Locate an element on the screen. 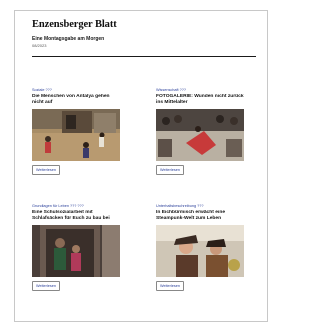 This screenshot has height=327, width=320. newsletter-subtitle: Eine Montagsgabe am Morgen is located at coordinates (68, 39).